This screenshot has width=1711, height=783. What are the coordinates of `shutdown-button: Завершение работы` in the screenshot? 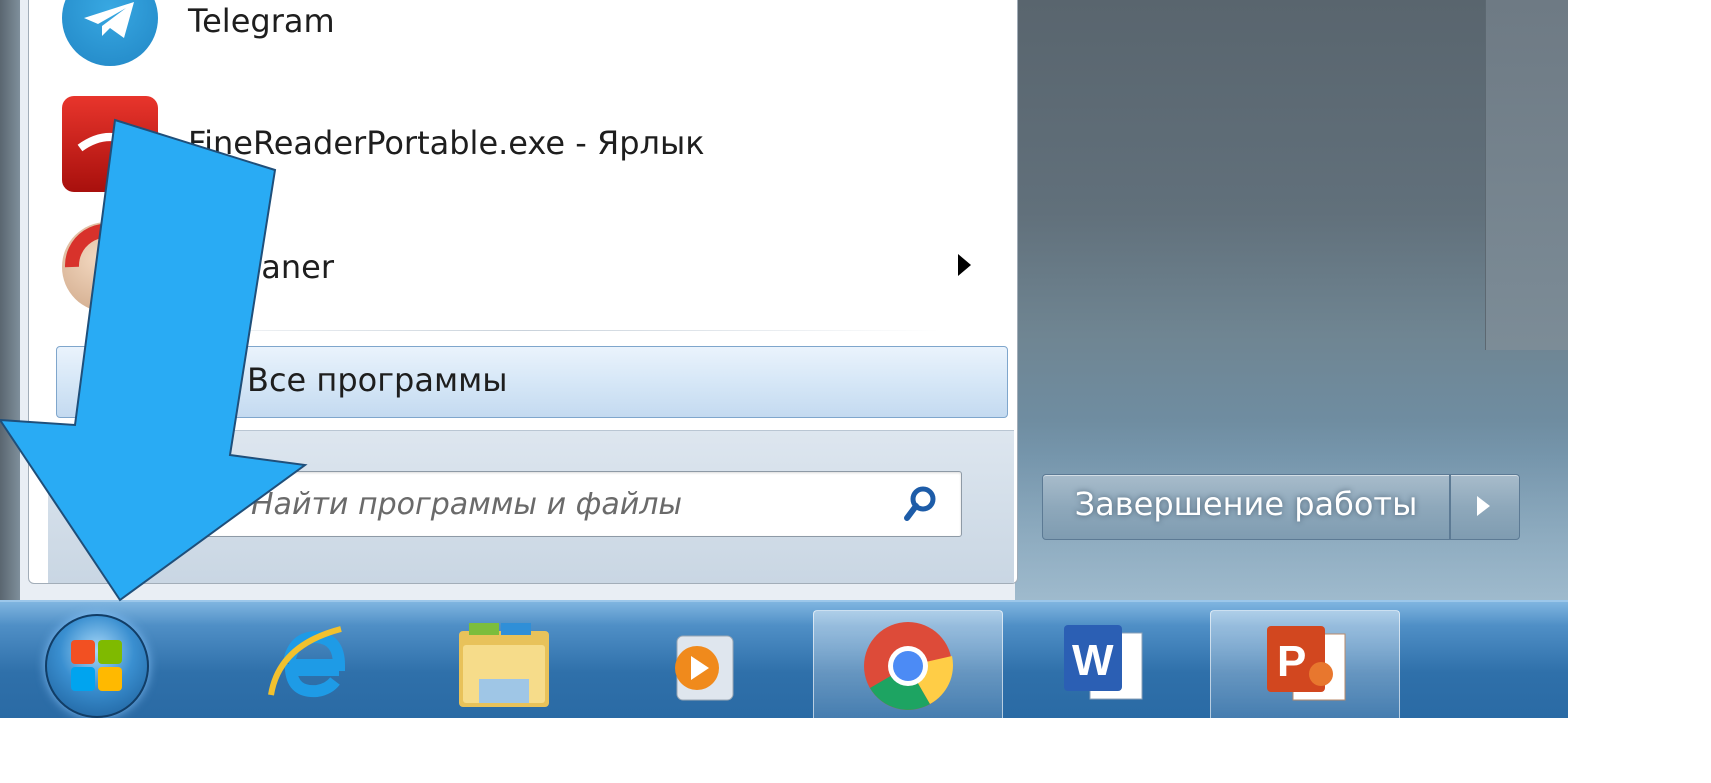 It's located at (1246, 507).